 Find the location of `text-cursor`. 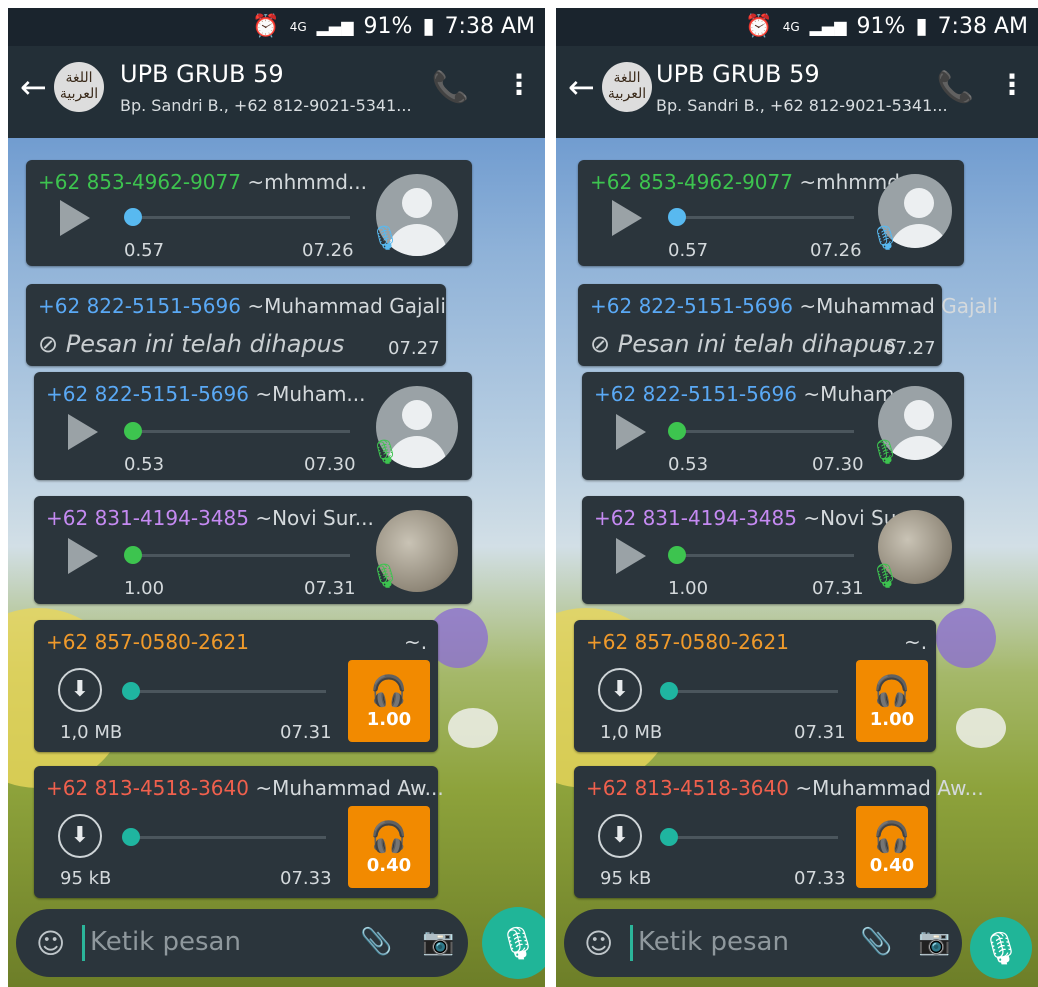

text-cursor is located at coordinates (631, 943).